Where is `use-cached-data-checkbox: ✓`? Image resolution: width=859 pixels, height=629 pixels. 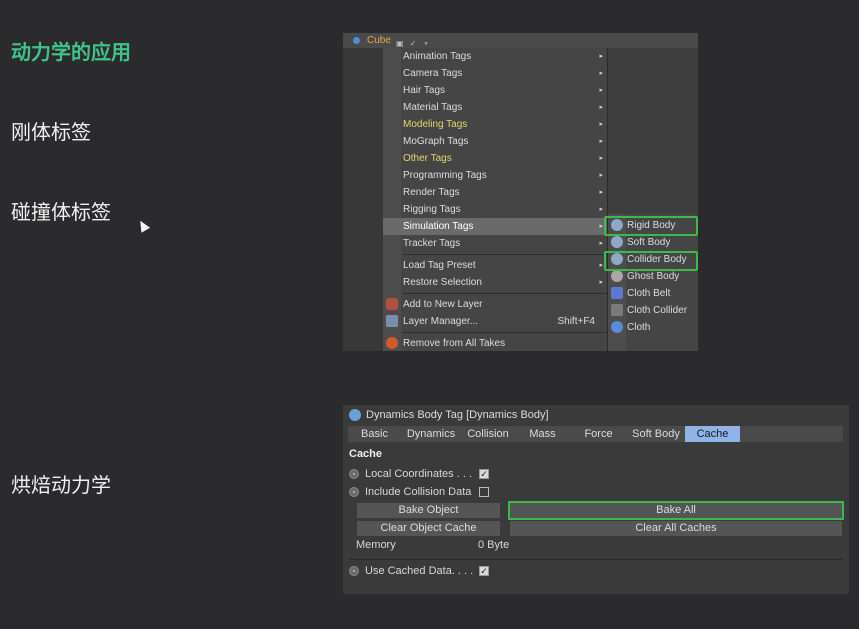 use-cached-data-checkbox: ✓ is located at coordinates (484, 571).